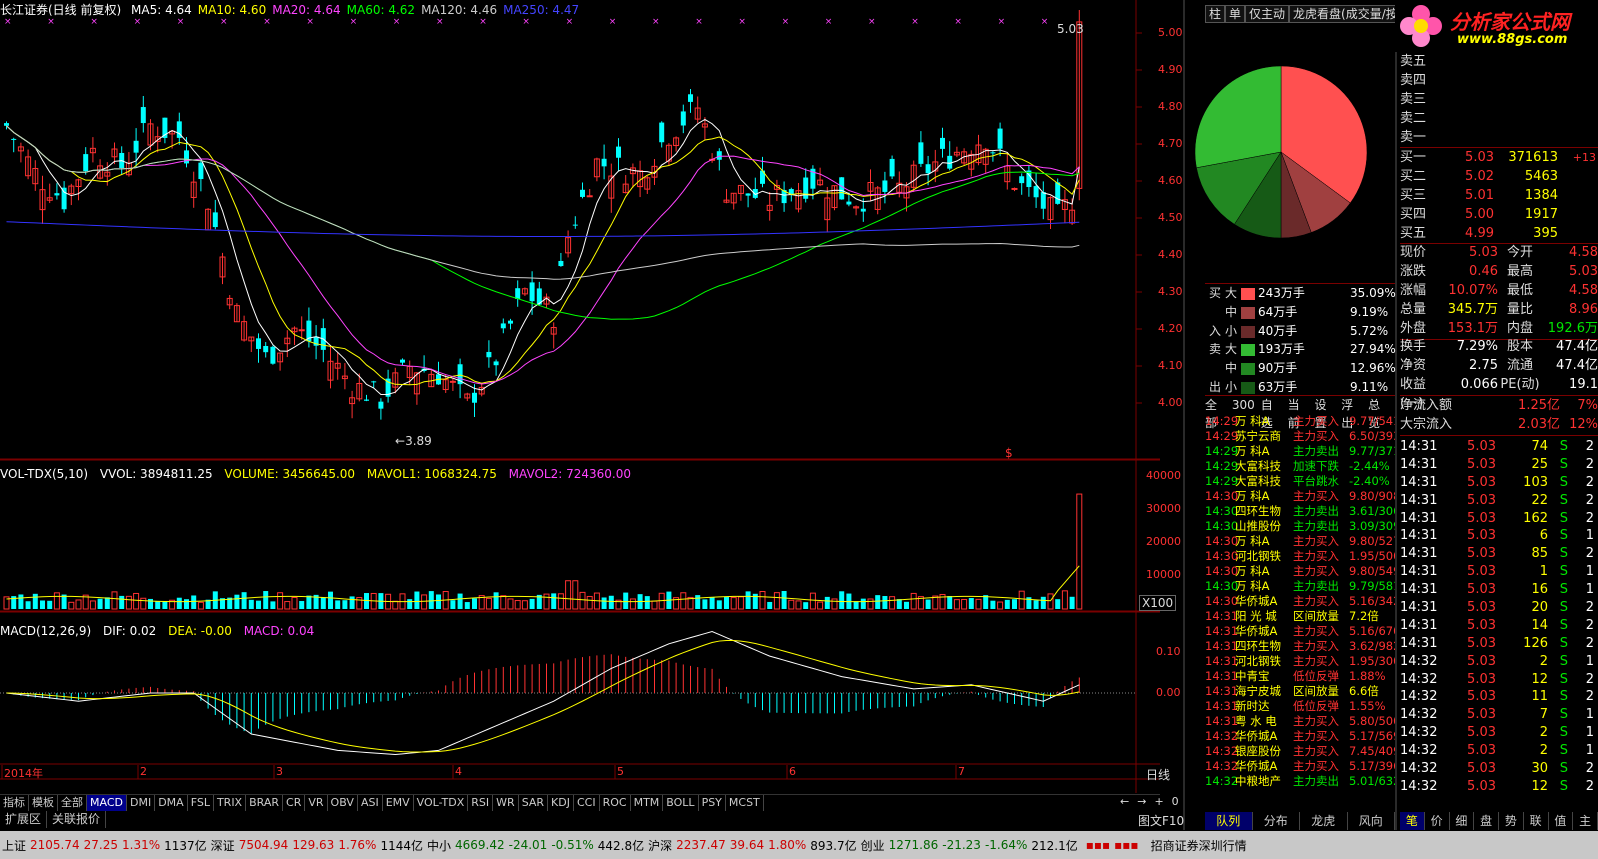 The image size is (1598, 859). Describe the element at coordinates (647, 803) in the screenshot. I see `indicator-tab: MTM` at that location.